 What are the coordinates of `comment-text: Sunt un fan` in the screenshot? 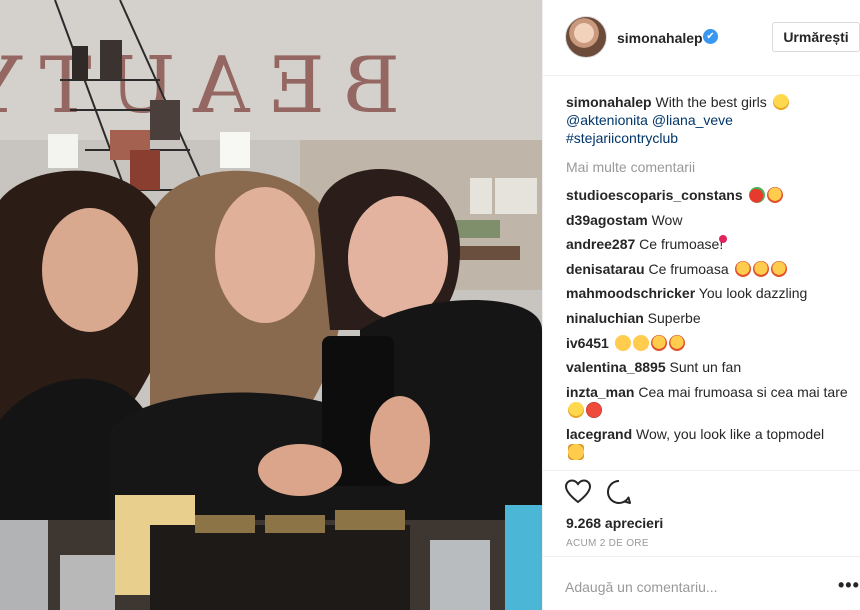 It's located at (703, 367).